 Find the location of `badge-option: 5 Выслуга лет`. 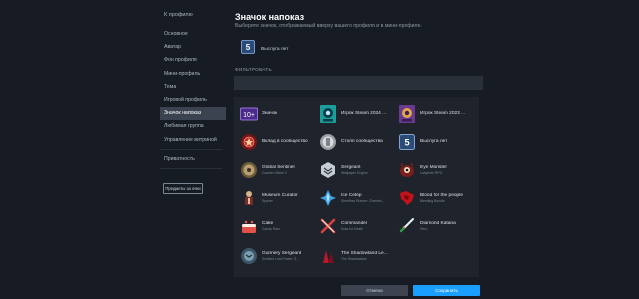

badge-option: 5 Выслуга лет is located at coordinates (437, 142).